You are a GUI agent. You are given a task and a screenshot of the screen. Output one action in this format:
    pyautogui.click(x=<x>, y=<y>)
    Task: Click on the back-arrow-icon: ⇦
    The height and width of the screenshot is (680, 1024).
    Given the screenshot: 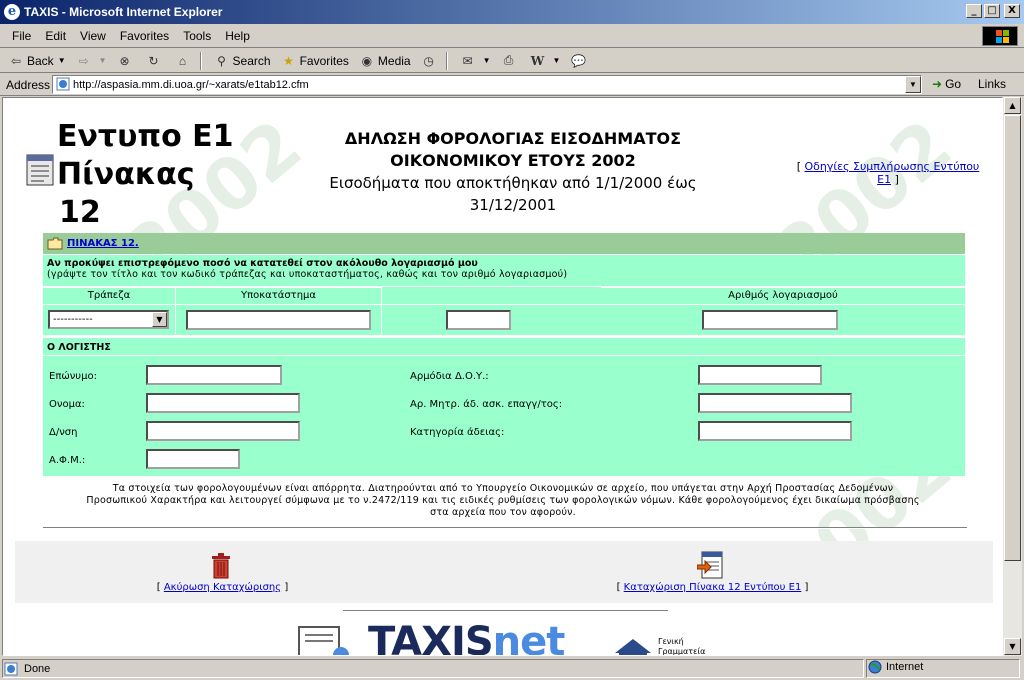 What is the action you would take?
    pyautogui.click(x=16, y=60)
    